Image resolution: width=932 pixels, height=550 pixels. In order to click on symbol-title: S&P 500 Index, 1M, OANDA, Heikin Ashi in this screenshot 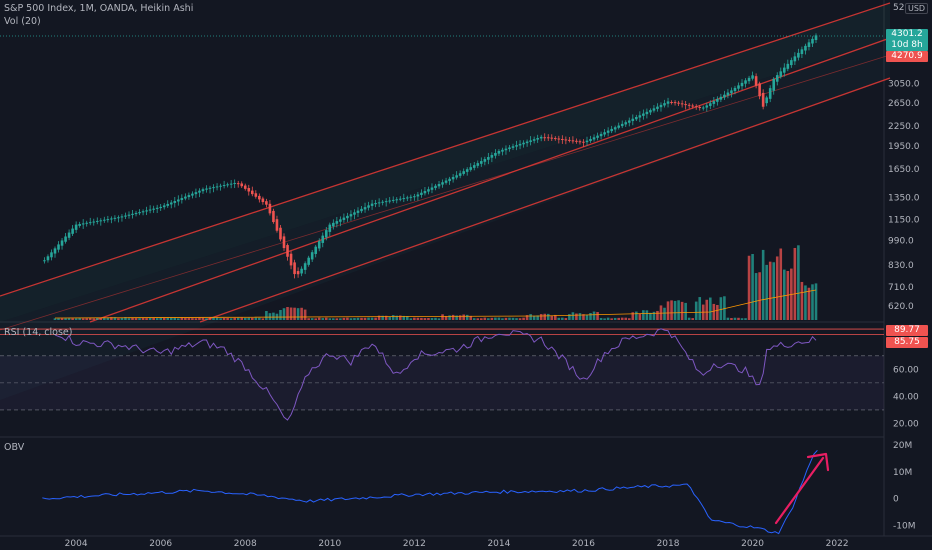, I will do `click(98, 8)`.